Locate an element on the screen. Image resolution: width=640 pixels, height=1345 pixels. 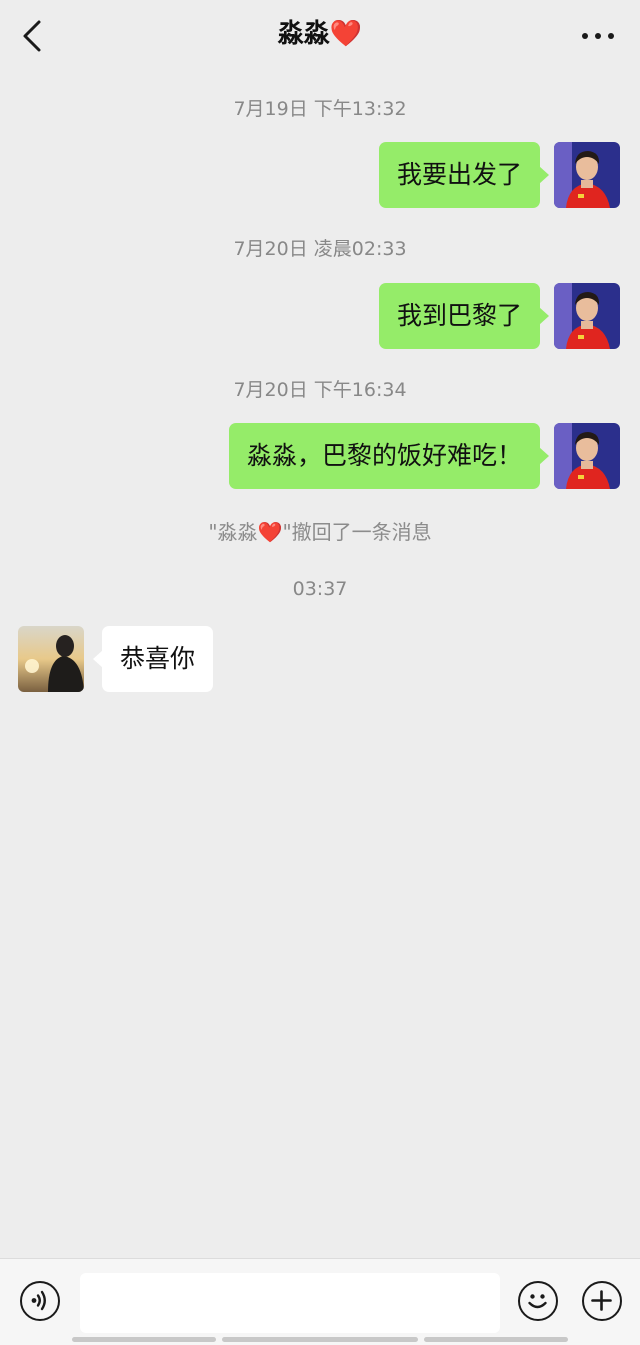
chat-header: 淼淼❤️ is located at coordinates (320, 36).